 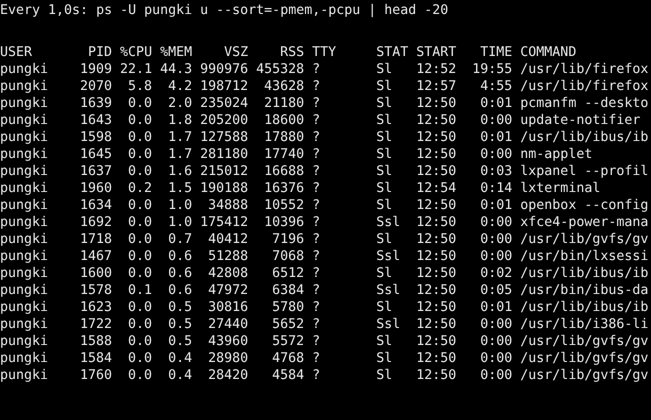 I want to click on table-cell: 215012, so click(x=224, y=171).